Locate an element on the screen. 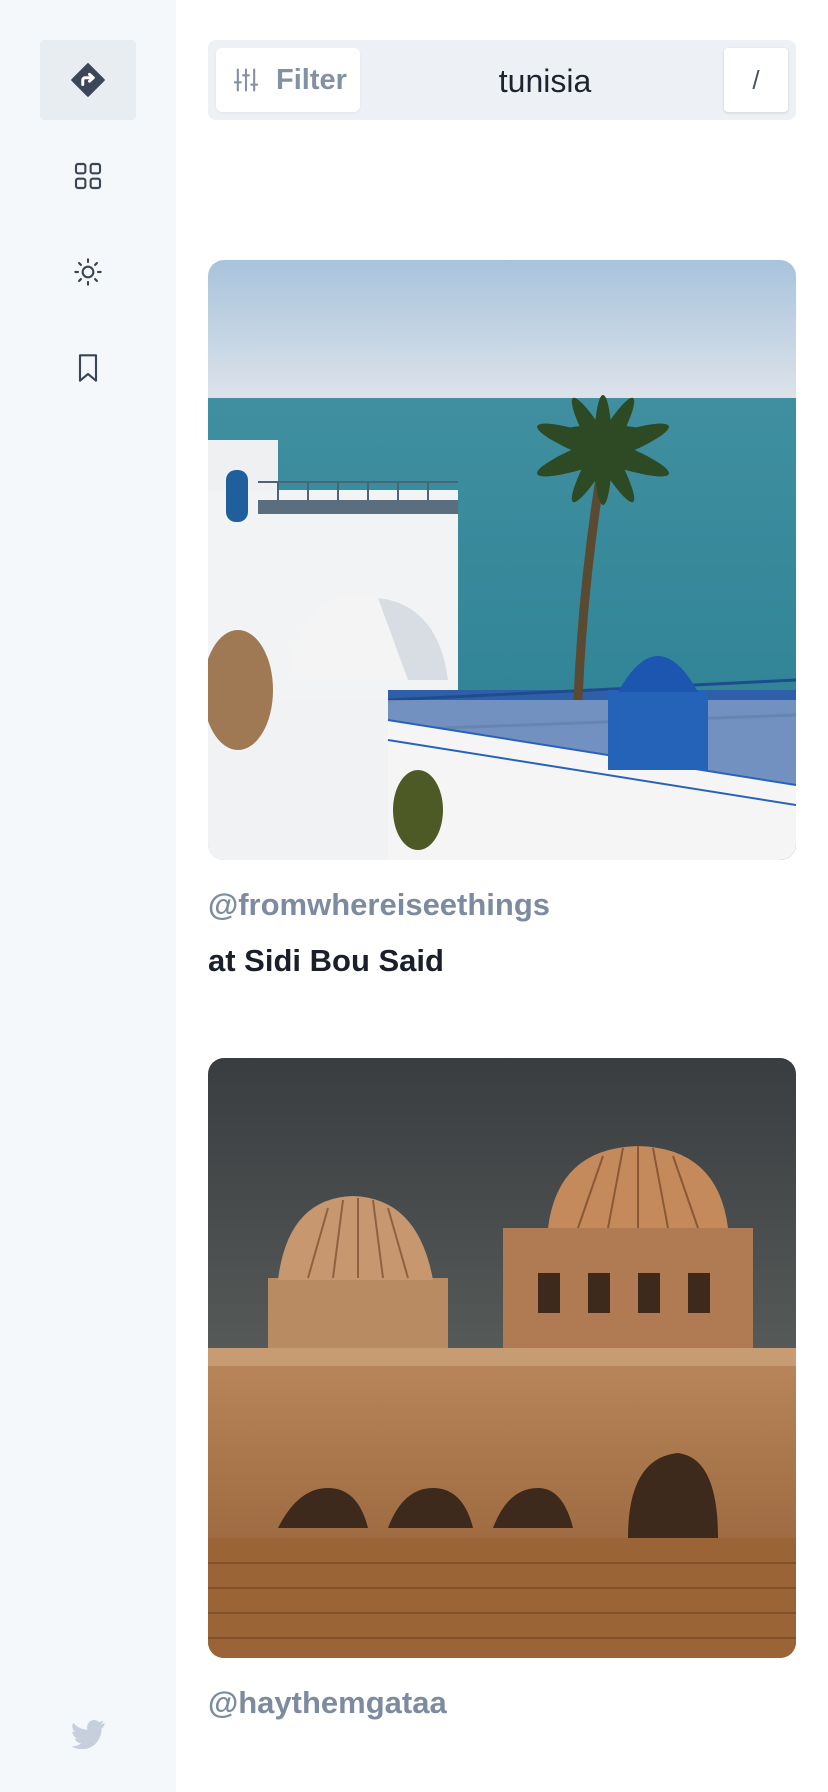 The width and height of the screenshot is (828, 1792). filter-button: Filter is located at coordinates (288, 80).